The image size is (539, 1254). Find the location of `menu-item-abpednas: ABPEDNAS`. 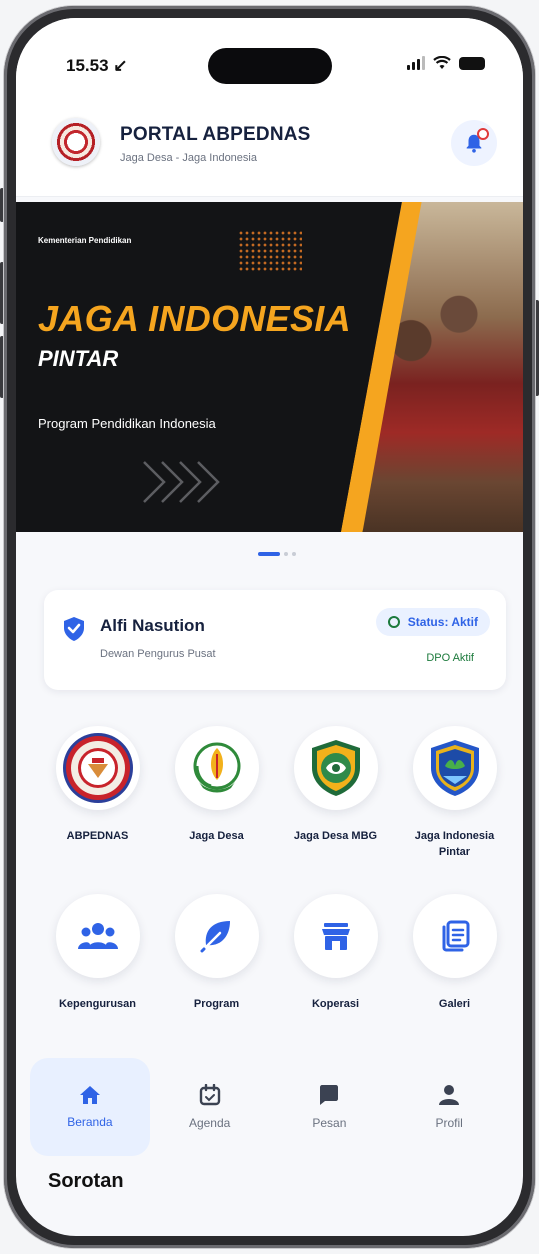

menu-item-abpednas: ABPEDNAS is located at coordinates (97, 793).